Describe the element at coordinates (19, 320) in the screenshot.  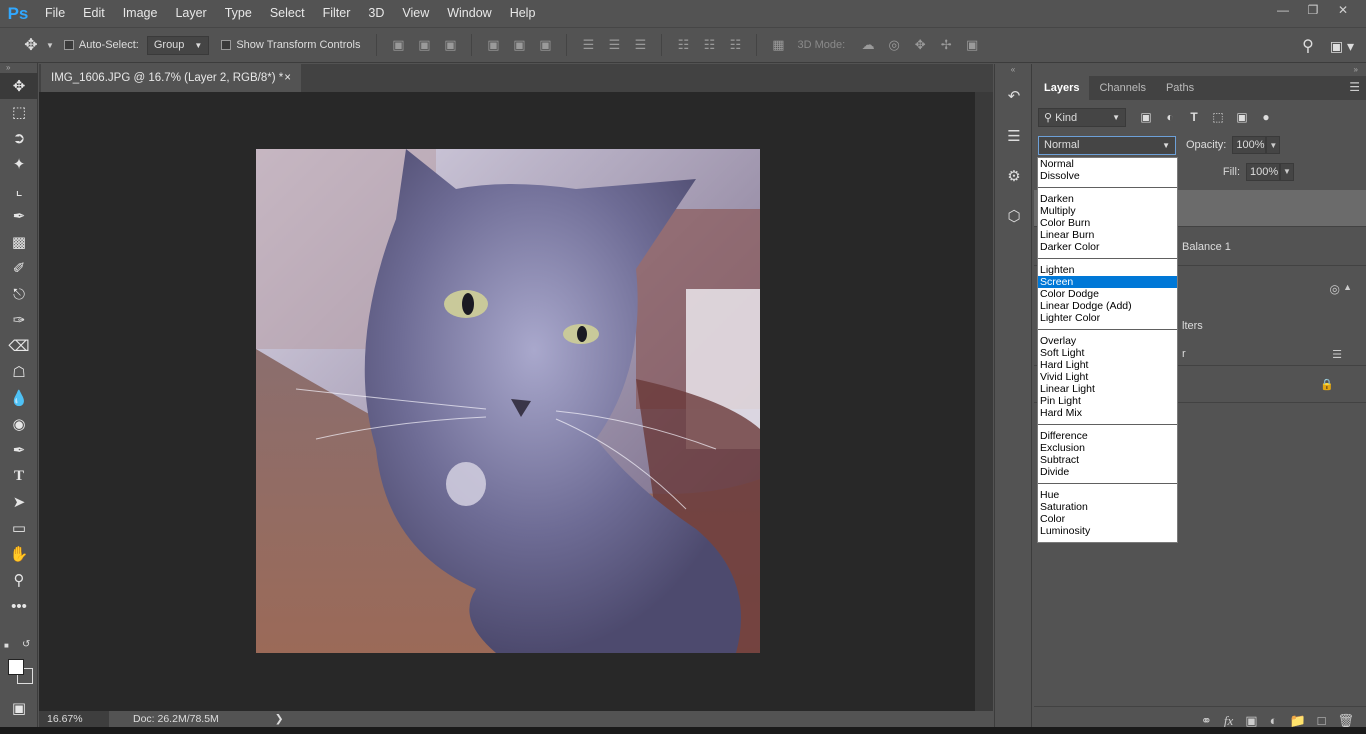
I see `history-brush-tool-icon: ✑` at that location.